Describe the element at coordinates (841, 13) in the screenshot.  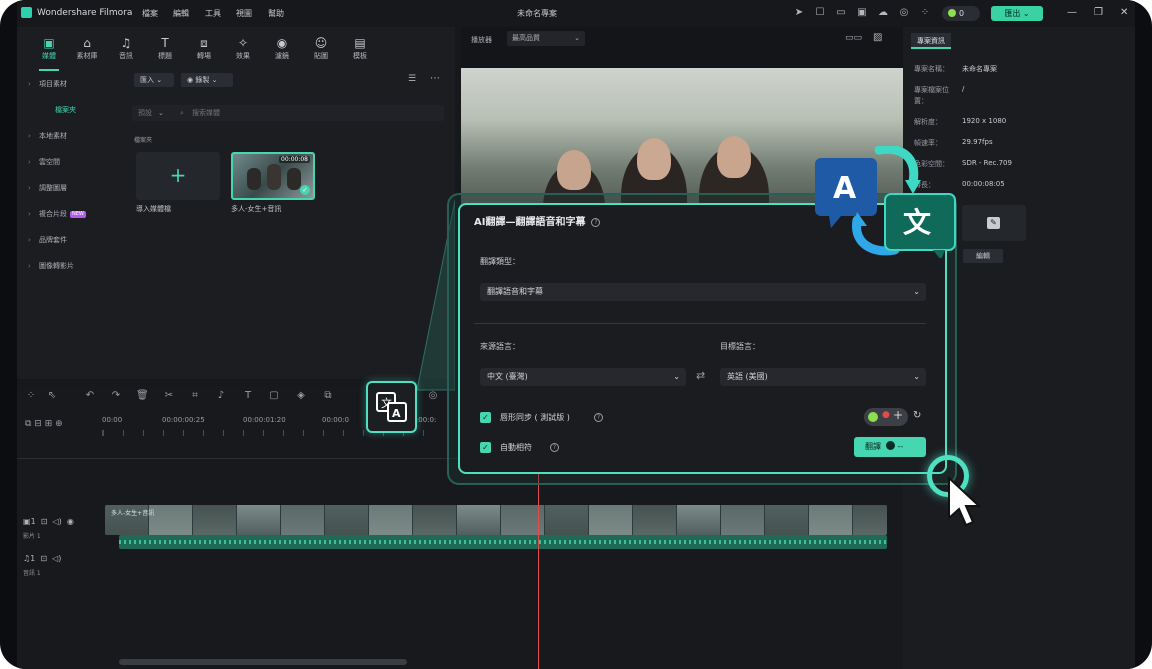
I see `monitor-icon: ▭` at that location.